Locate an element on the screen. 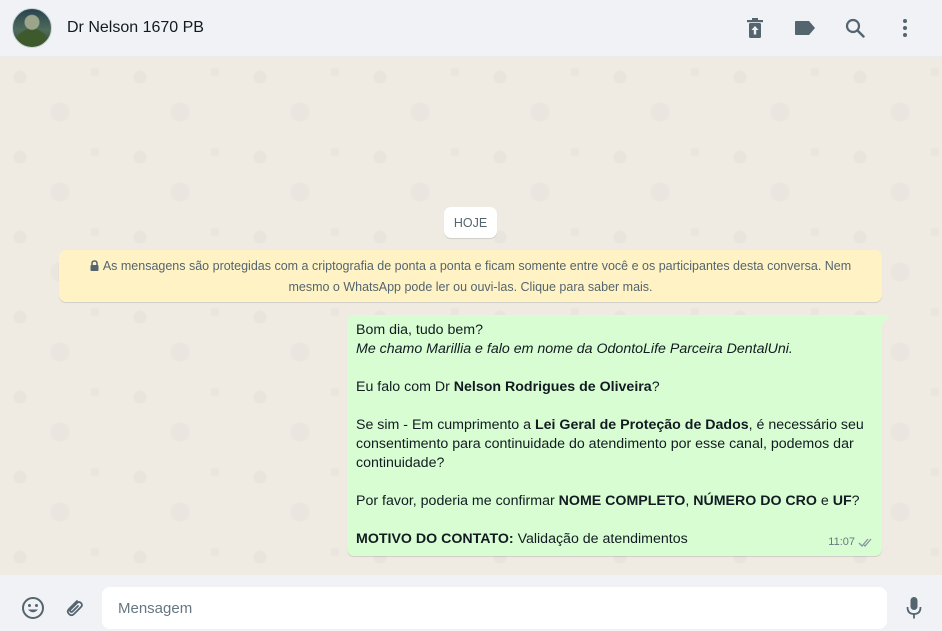 This screenshot has height=631, width=942. double-check-icon is located at coordinates (865, 542).